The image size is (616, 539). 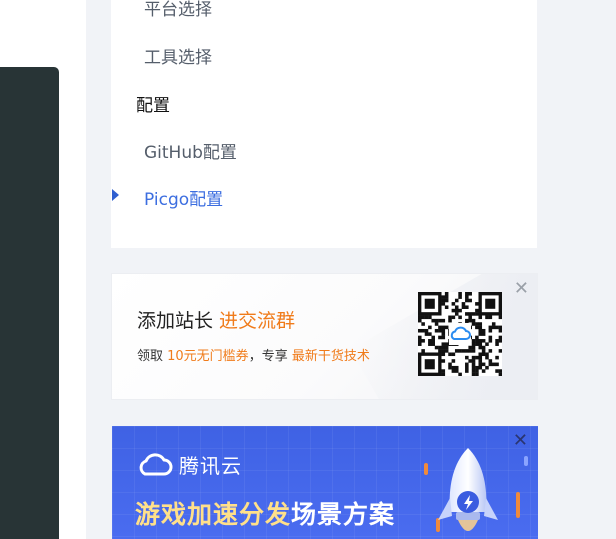 I want to click on toc-active-marker-icon, so click(x=115, y=195).